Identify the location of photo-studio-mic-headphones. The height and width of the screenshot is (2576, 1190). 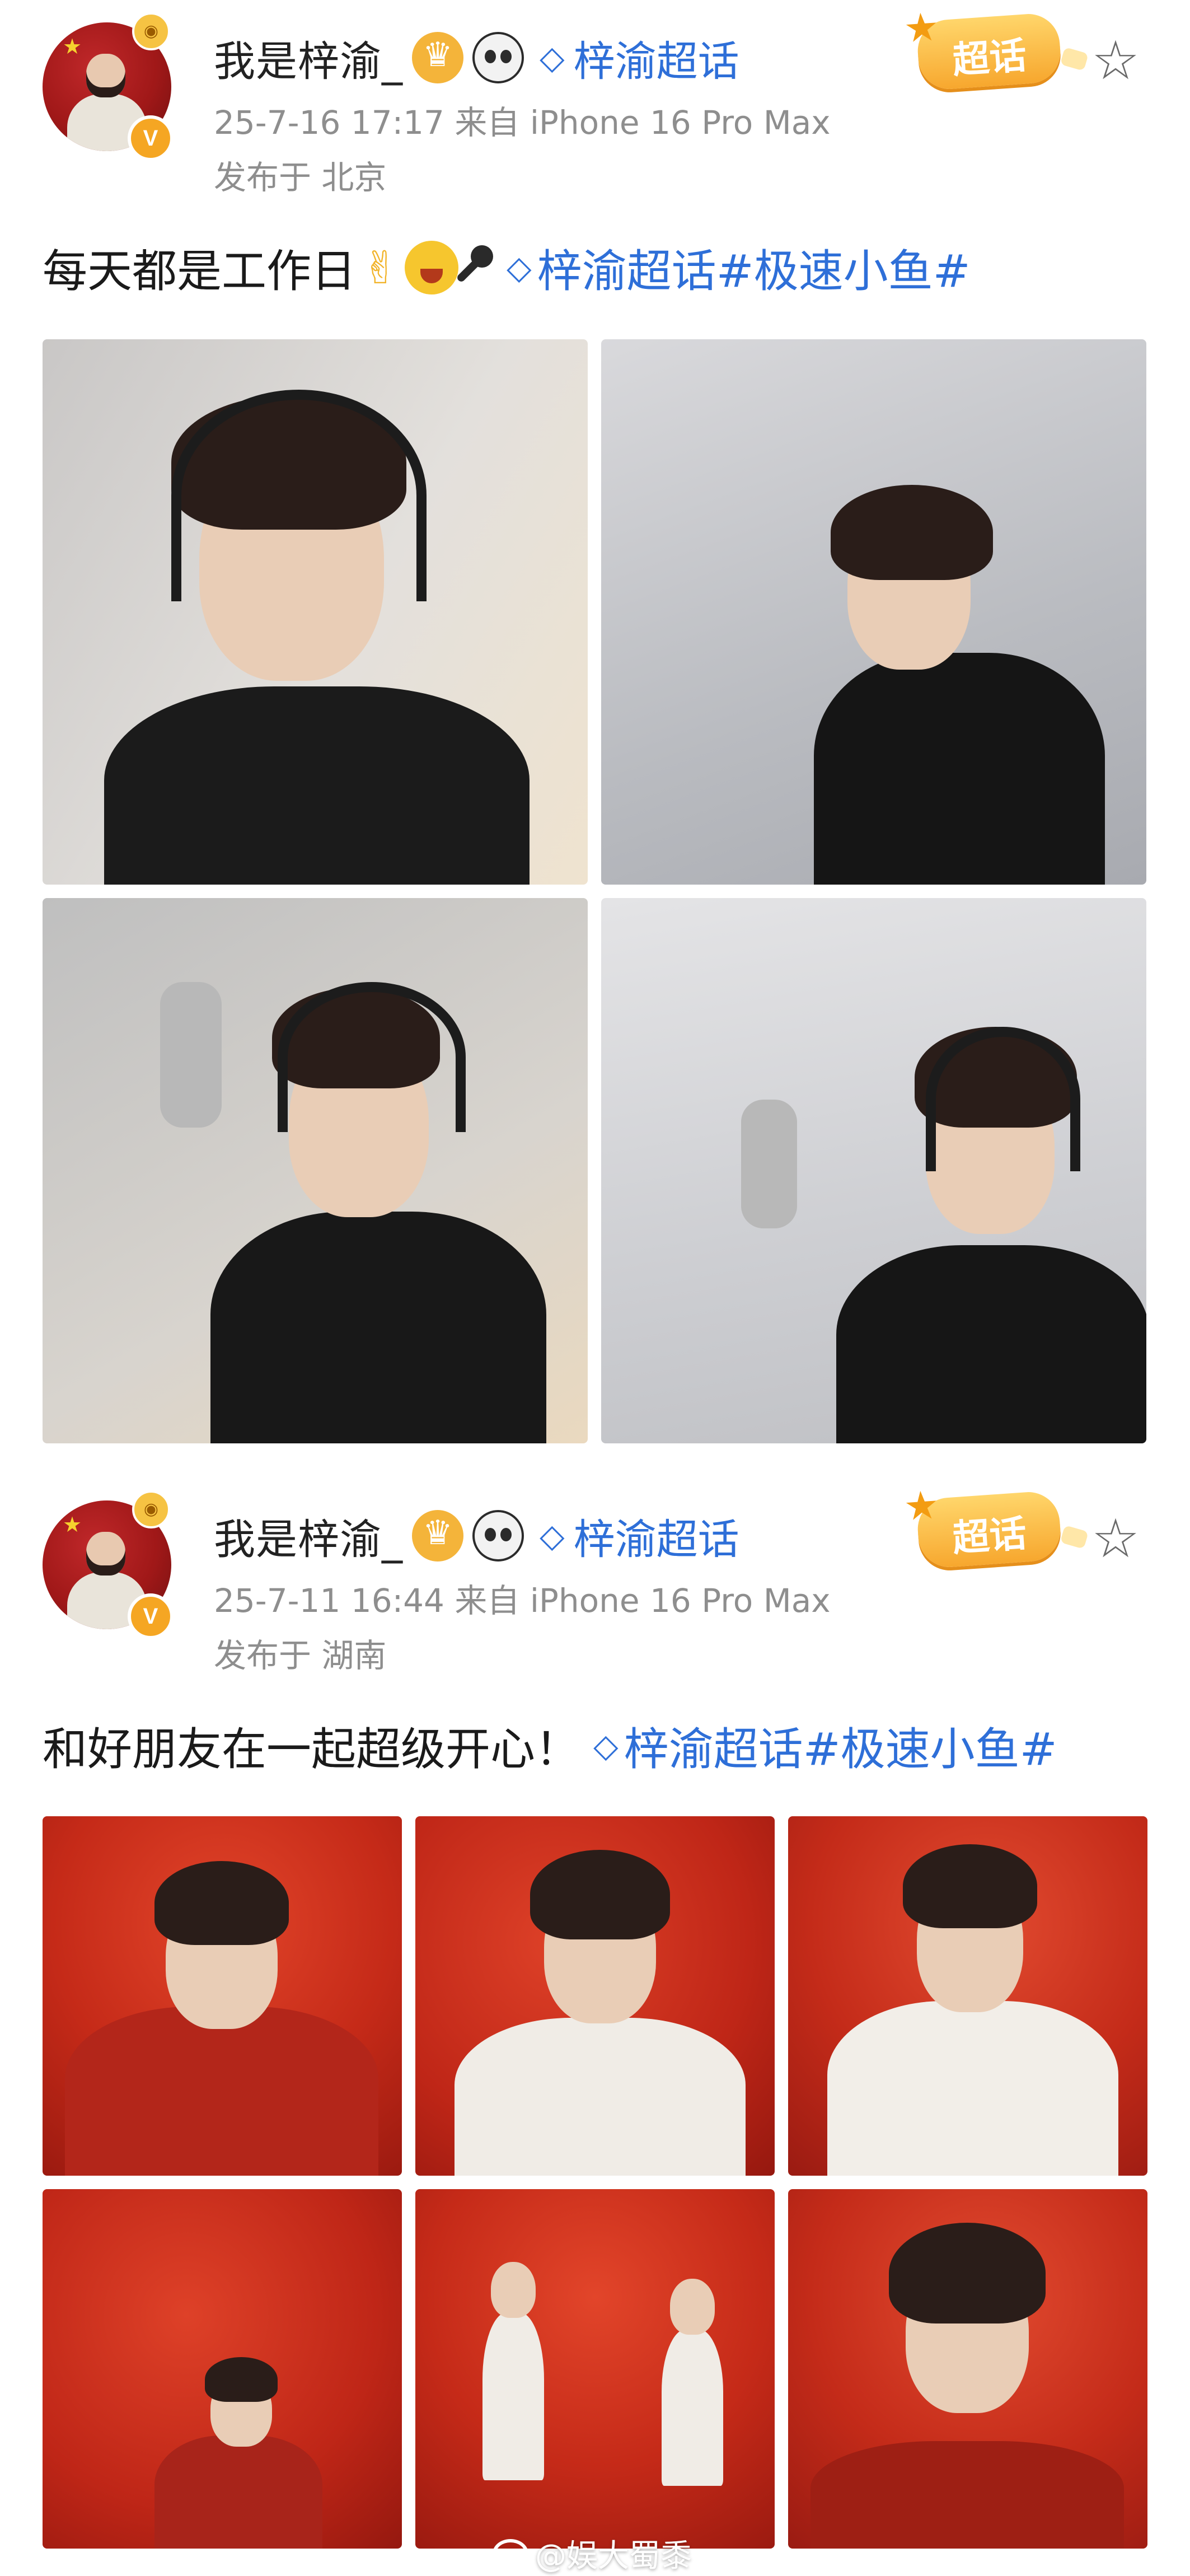
(316, 1170).